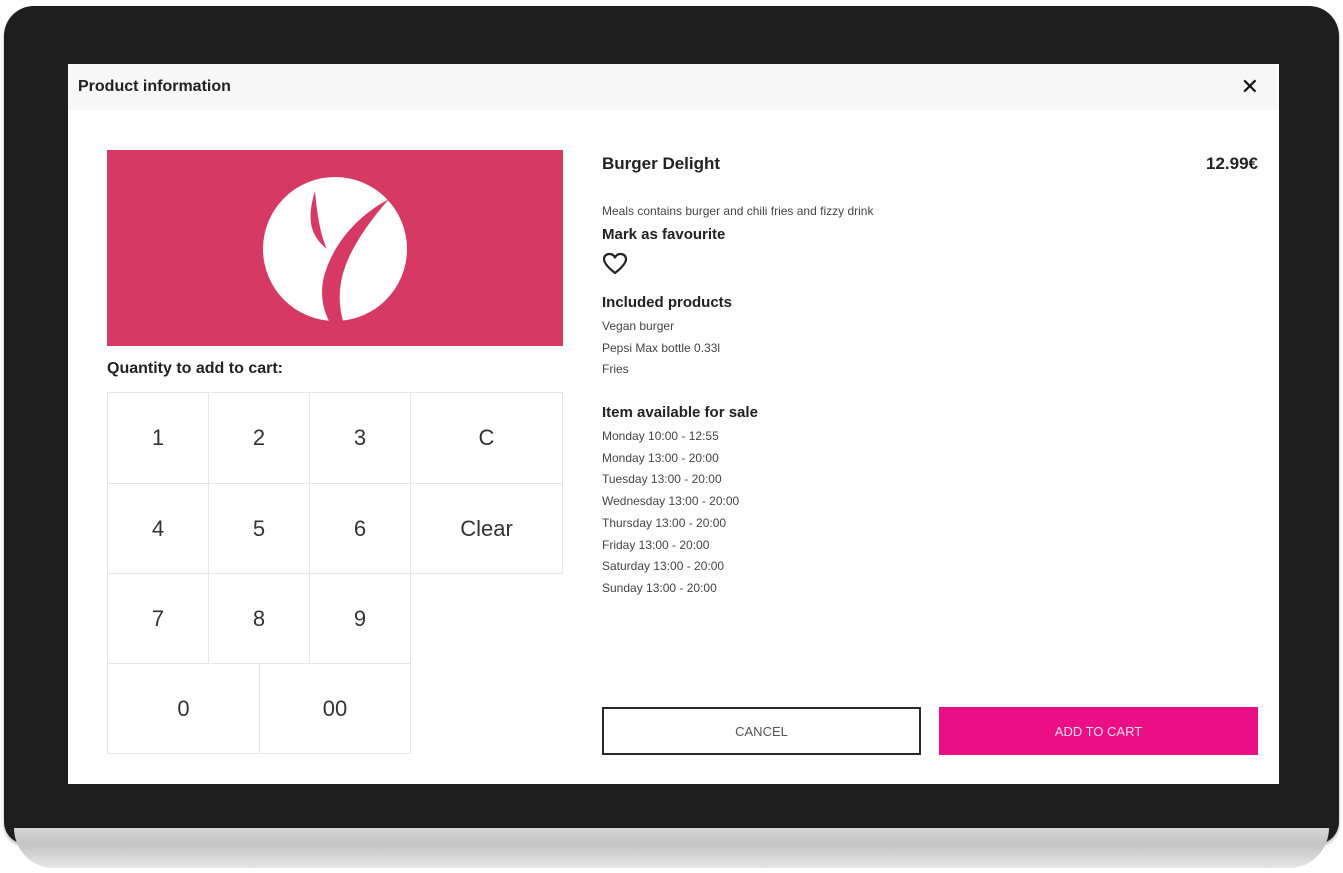 Image resolution: width=1343 pixels, height=873 pixels. Describe the element at coordinates (1250, 87) in the screenshot. I see `close-icon: ✕` at that location.